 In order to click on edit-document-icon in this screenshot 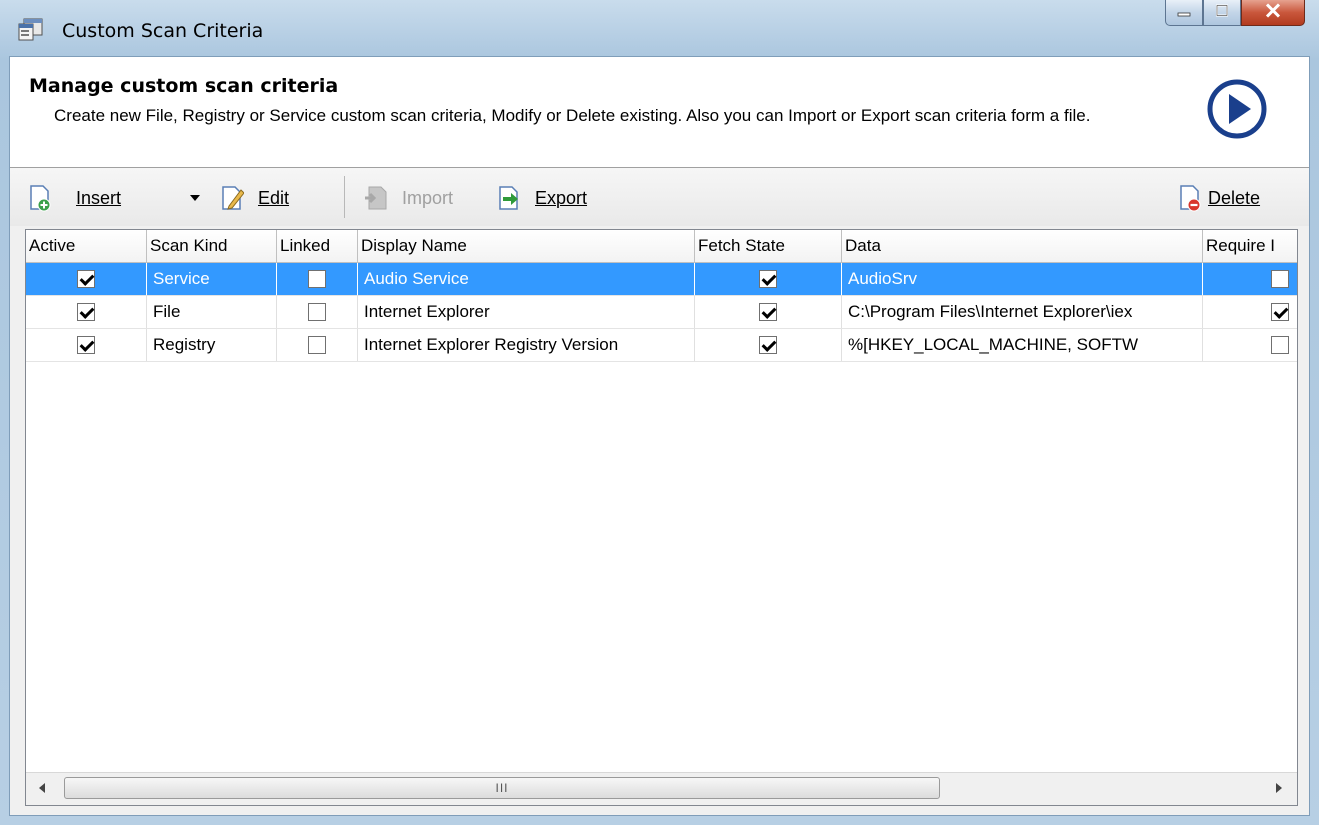, I will do `click(233, 198)`.